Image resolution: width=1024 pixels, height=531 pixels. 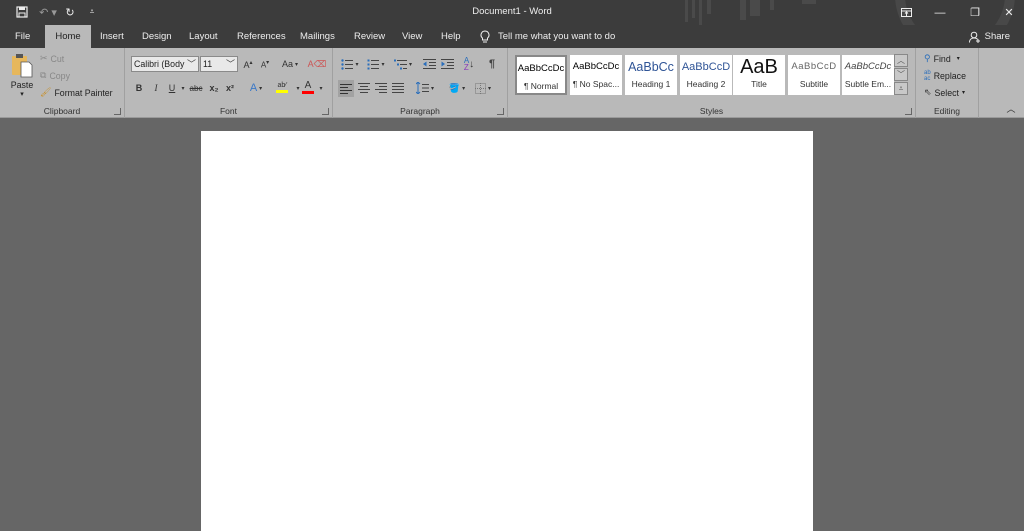 What do you see at coordinates (381, 88) in the screenshot?
I see `align-right-button` at bounding box center [381, 88].